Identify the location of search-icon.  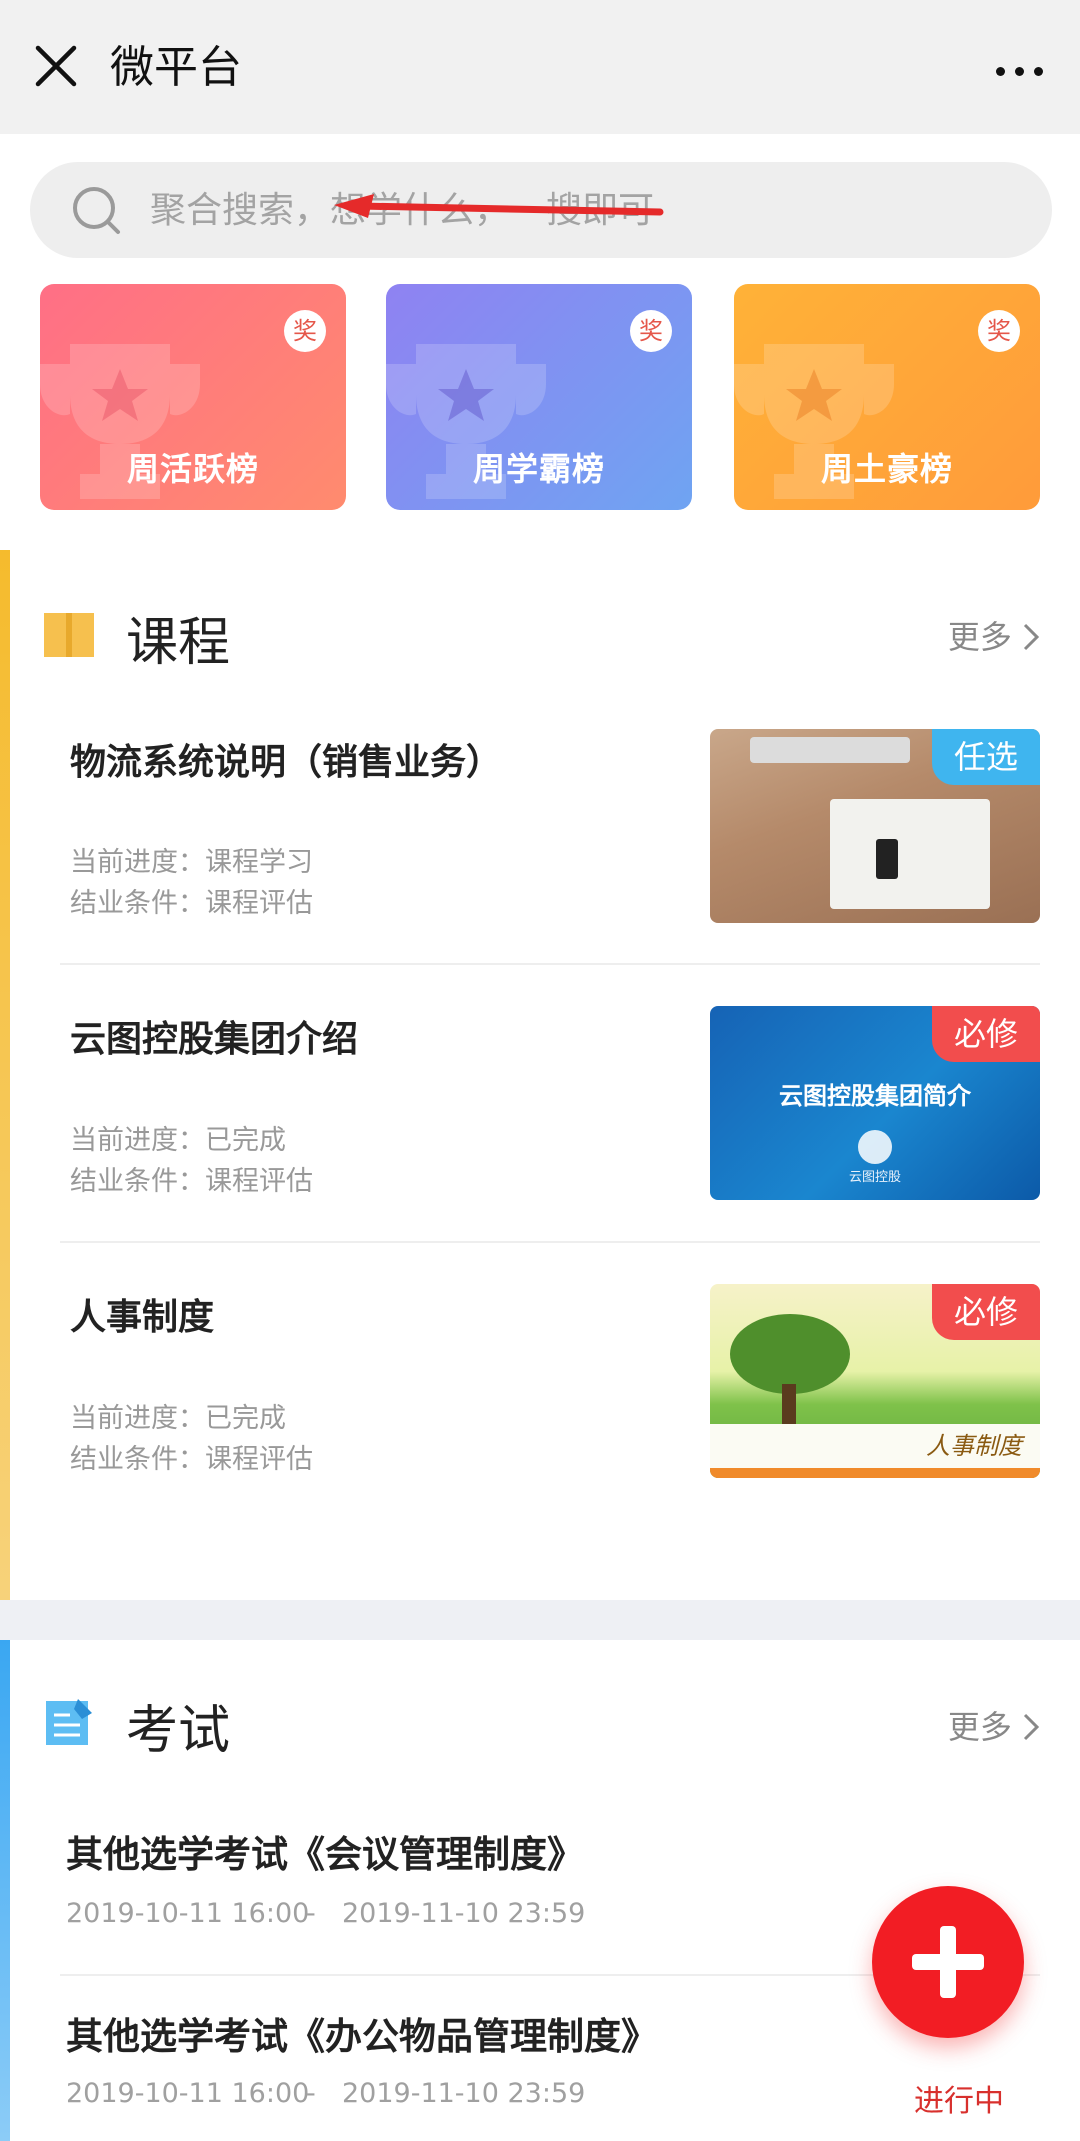
(96, 210).